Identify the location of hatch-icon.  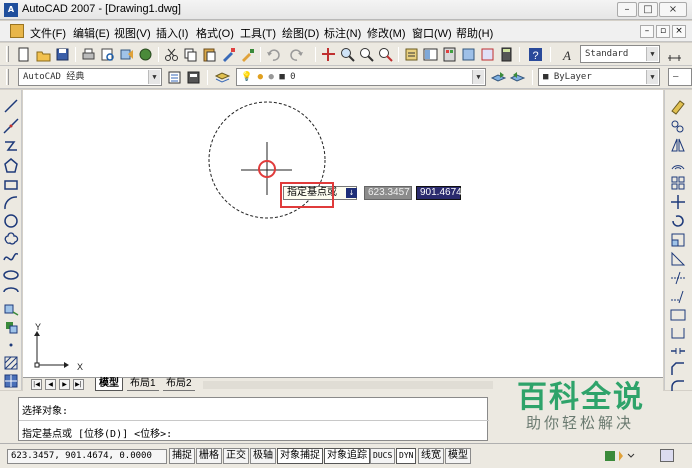
(11, 363).